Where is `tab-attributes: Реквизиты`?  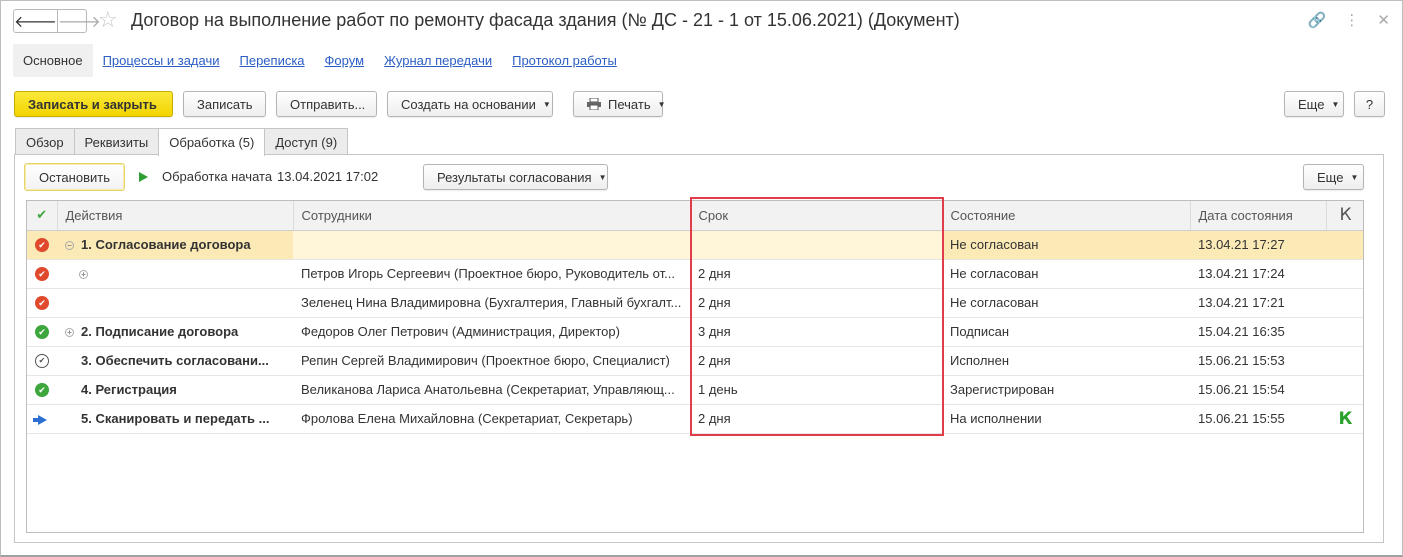 tab-attributes: Реквизиты is located at coordinates (116, 141).